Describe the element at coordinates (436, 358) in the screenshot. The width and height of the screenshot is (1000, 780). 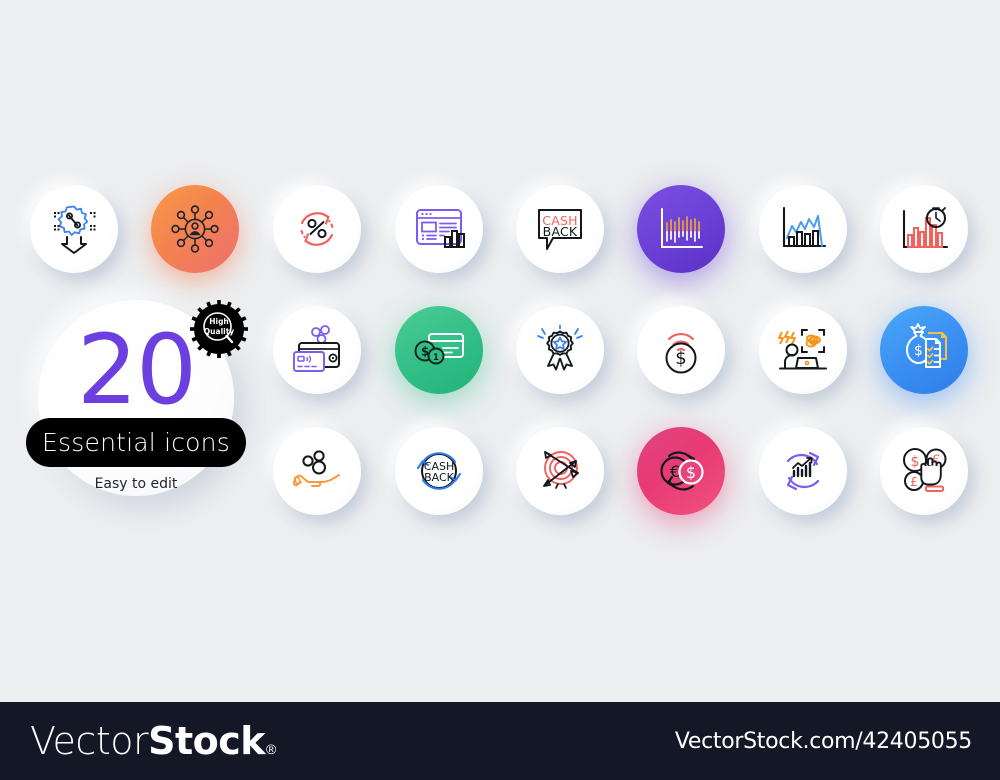
I see `svg-text: 1` at that location.